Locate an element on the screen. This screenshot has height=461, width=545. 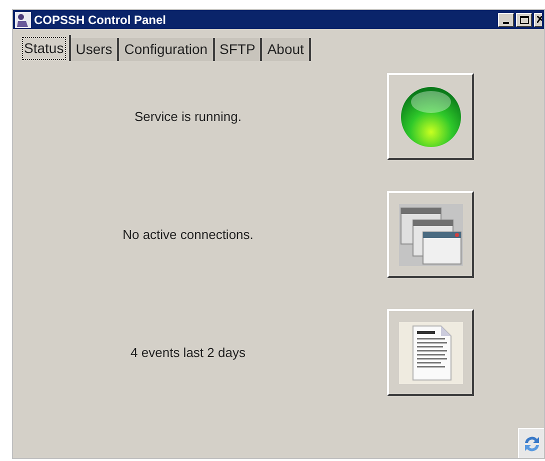
status-text: 4 events last 2 days is located at coordinates (188, 353).